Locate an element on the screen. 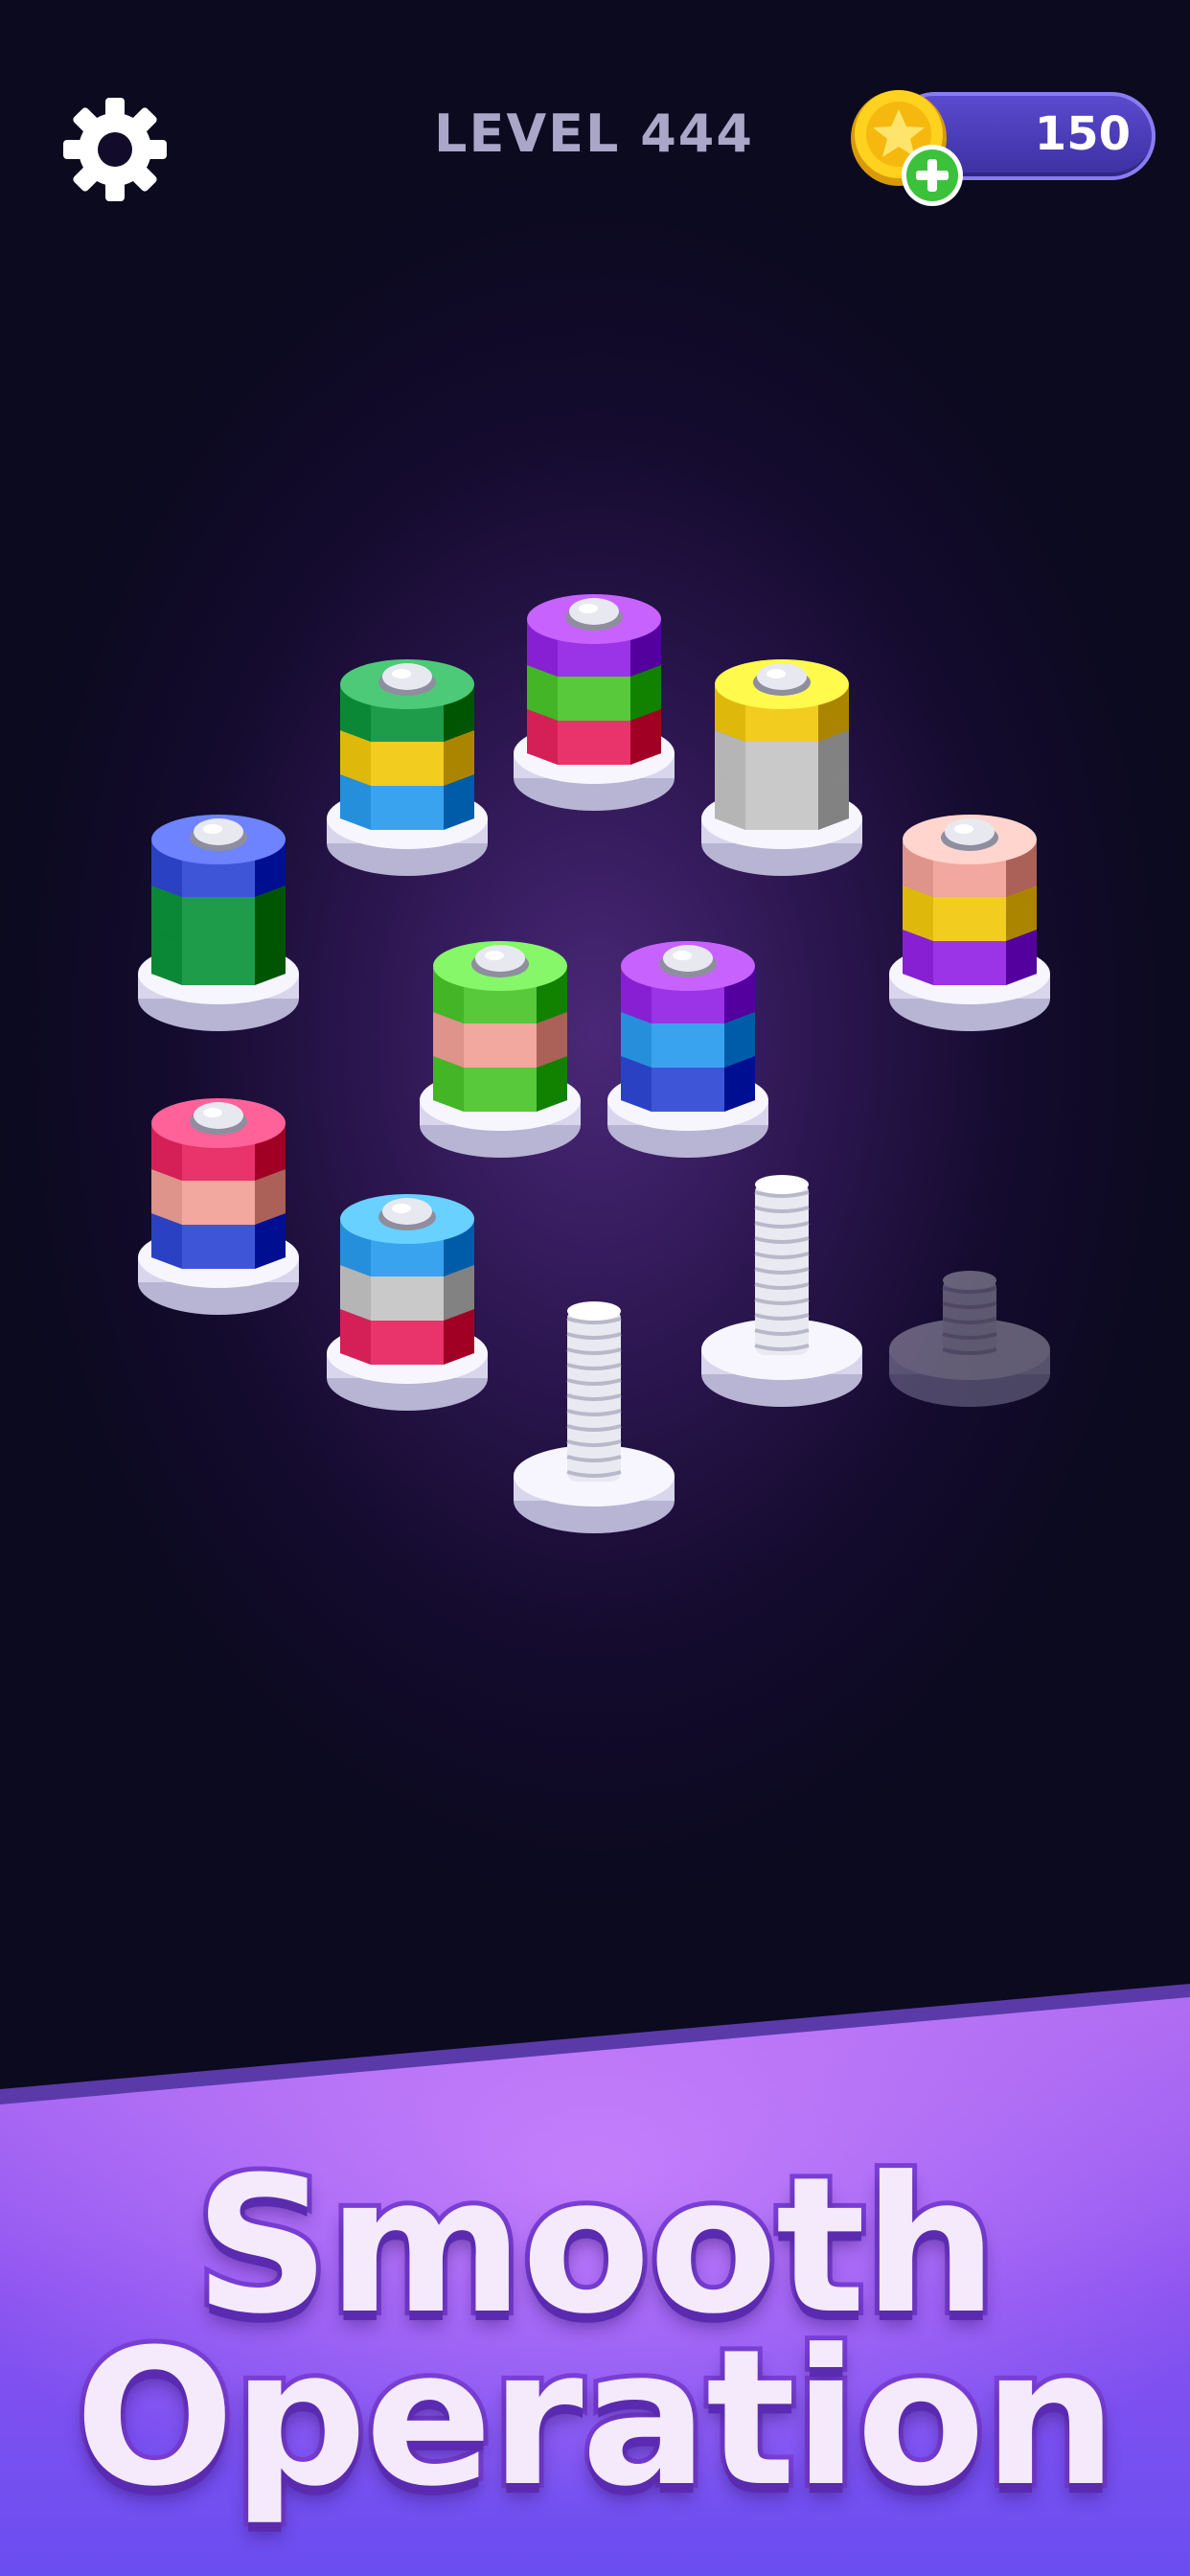 The image size is (1190, 2576). gear-icon is located at coordinates (115, 149).